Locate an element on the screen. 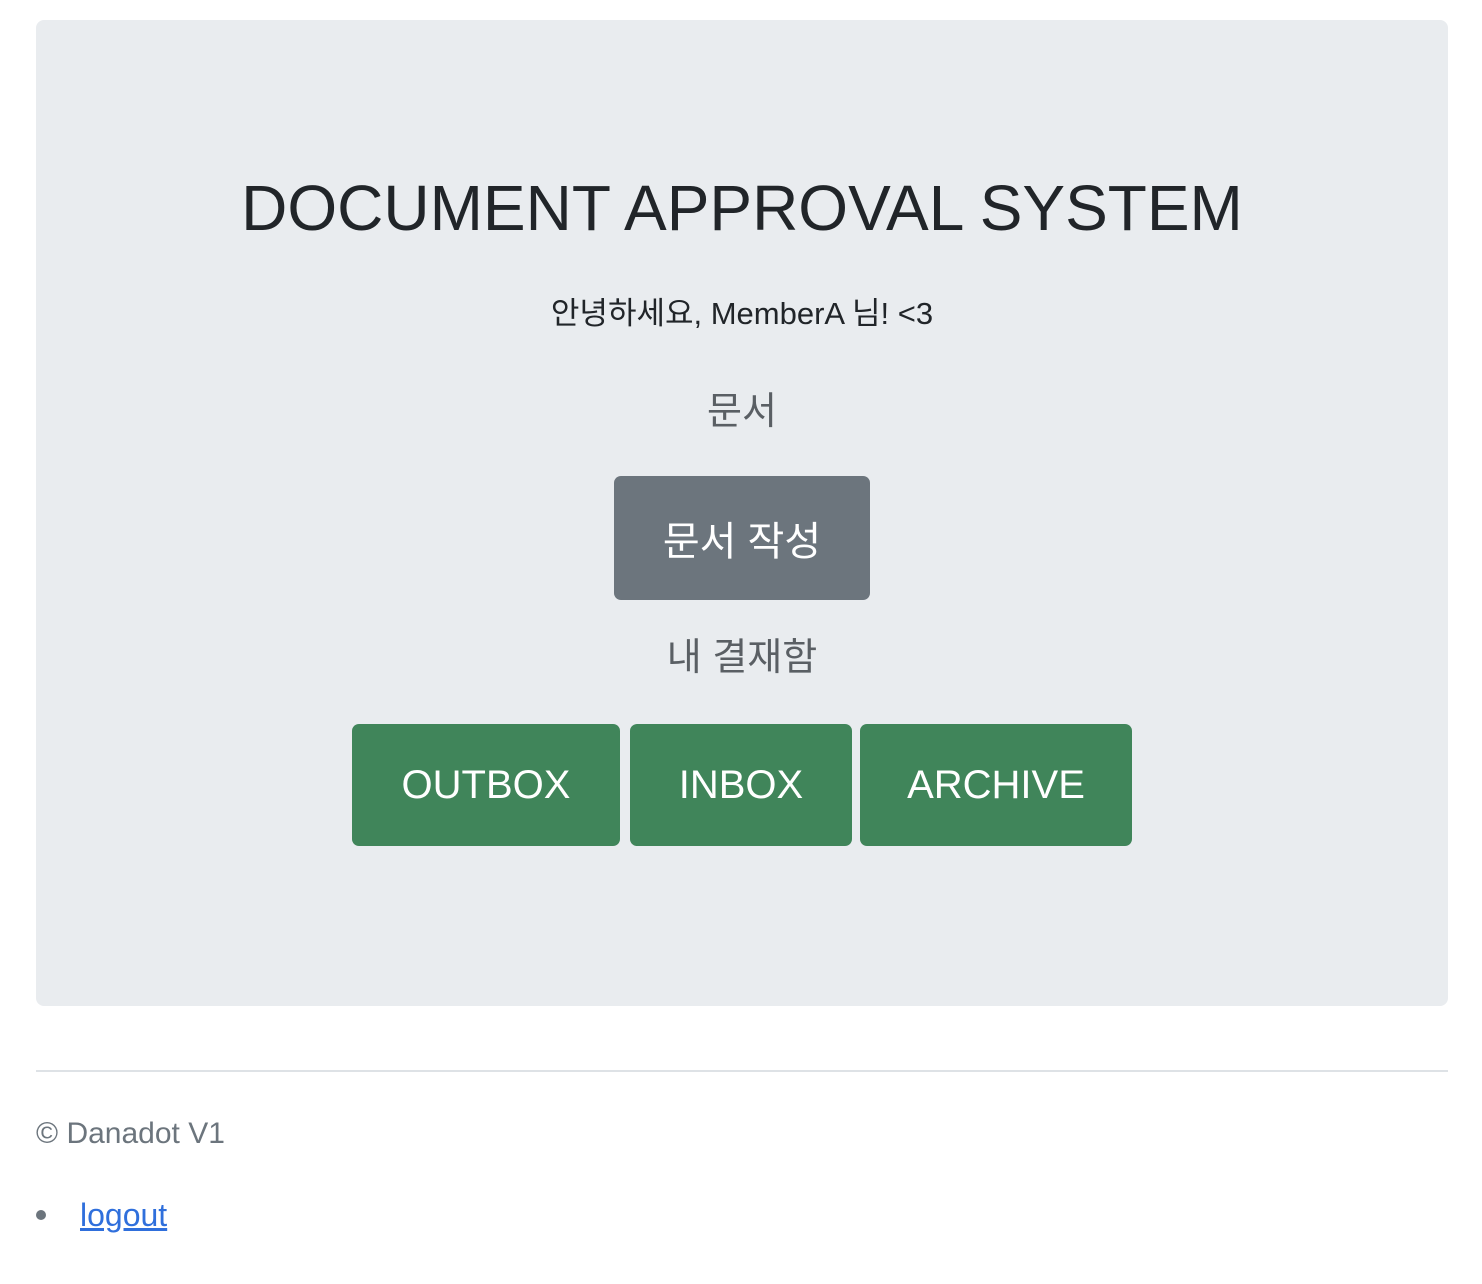  documents-section-label: 문서 is located at coordinates (742, 412).